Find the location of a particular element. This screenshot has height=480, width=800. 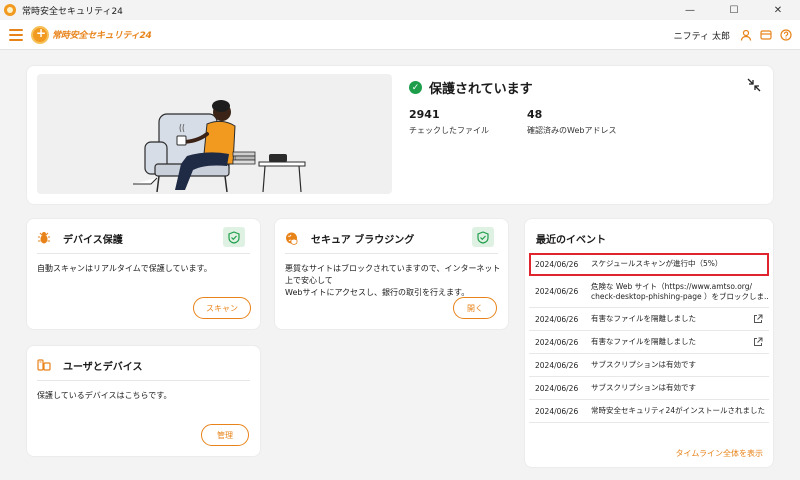

secure-browsing-description-line1: 悪質なサイトはブロックされていますので、インターネット上で安心して is located at coordinates (393, 274).